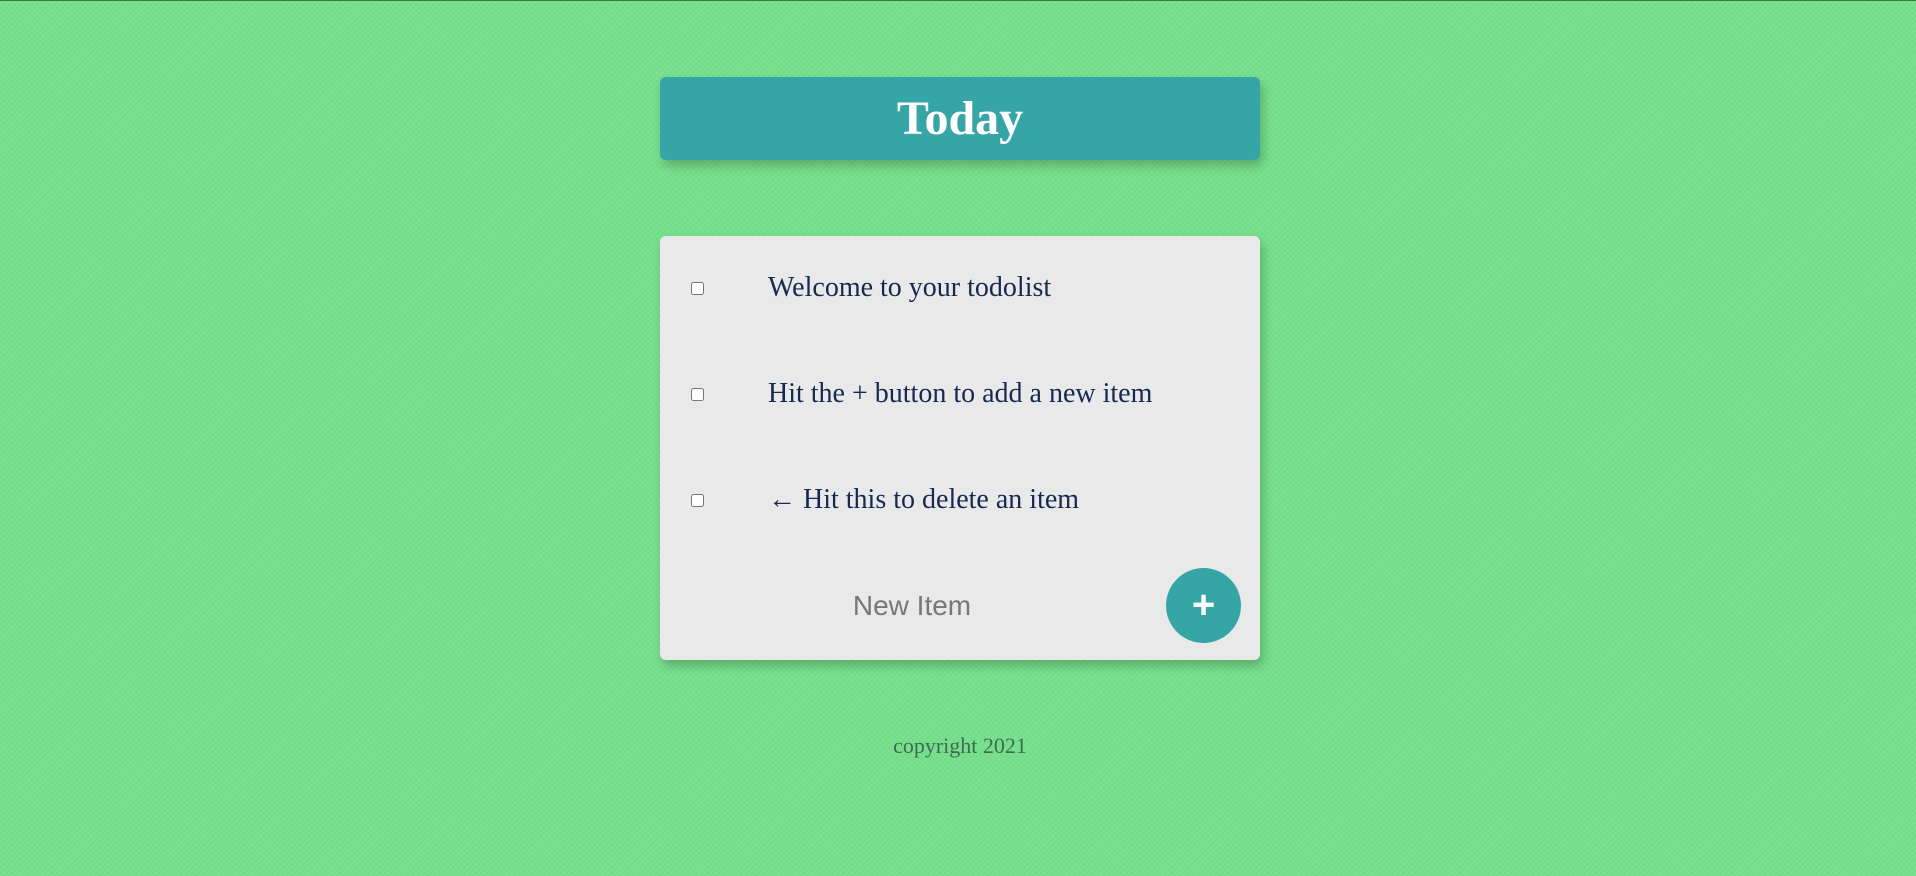  Describe the element at coordinates (912, 606) in the screenshot. I see `new-item-input` at that location.